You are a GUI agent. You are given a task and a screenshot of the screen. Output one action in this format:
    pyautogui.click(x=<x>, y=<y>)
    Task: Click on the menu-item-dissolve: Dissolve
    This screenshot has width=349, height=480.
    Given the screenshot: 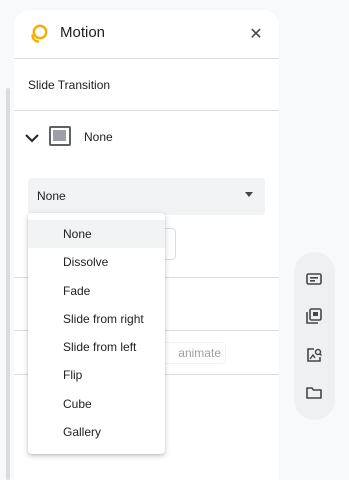 What is the action you would take?
    pyautogui.click(x=96, y=262)
    